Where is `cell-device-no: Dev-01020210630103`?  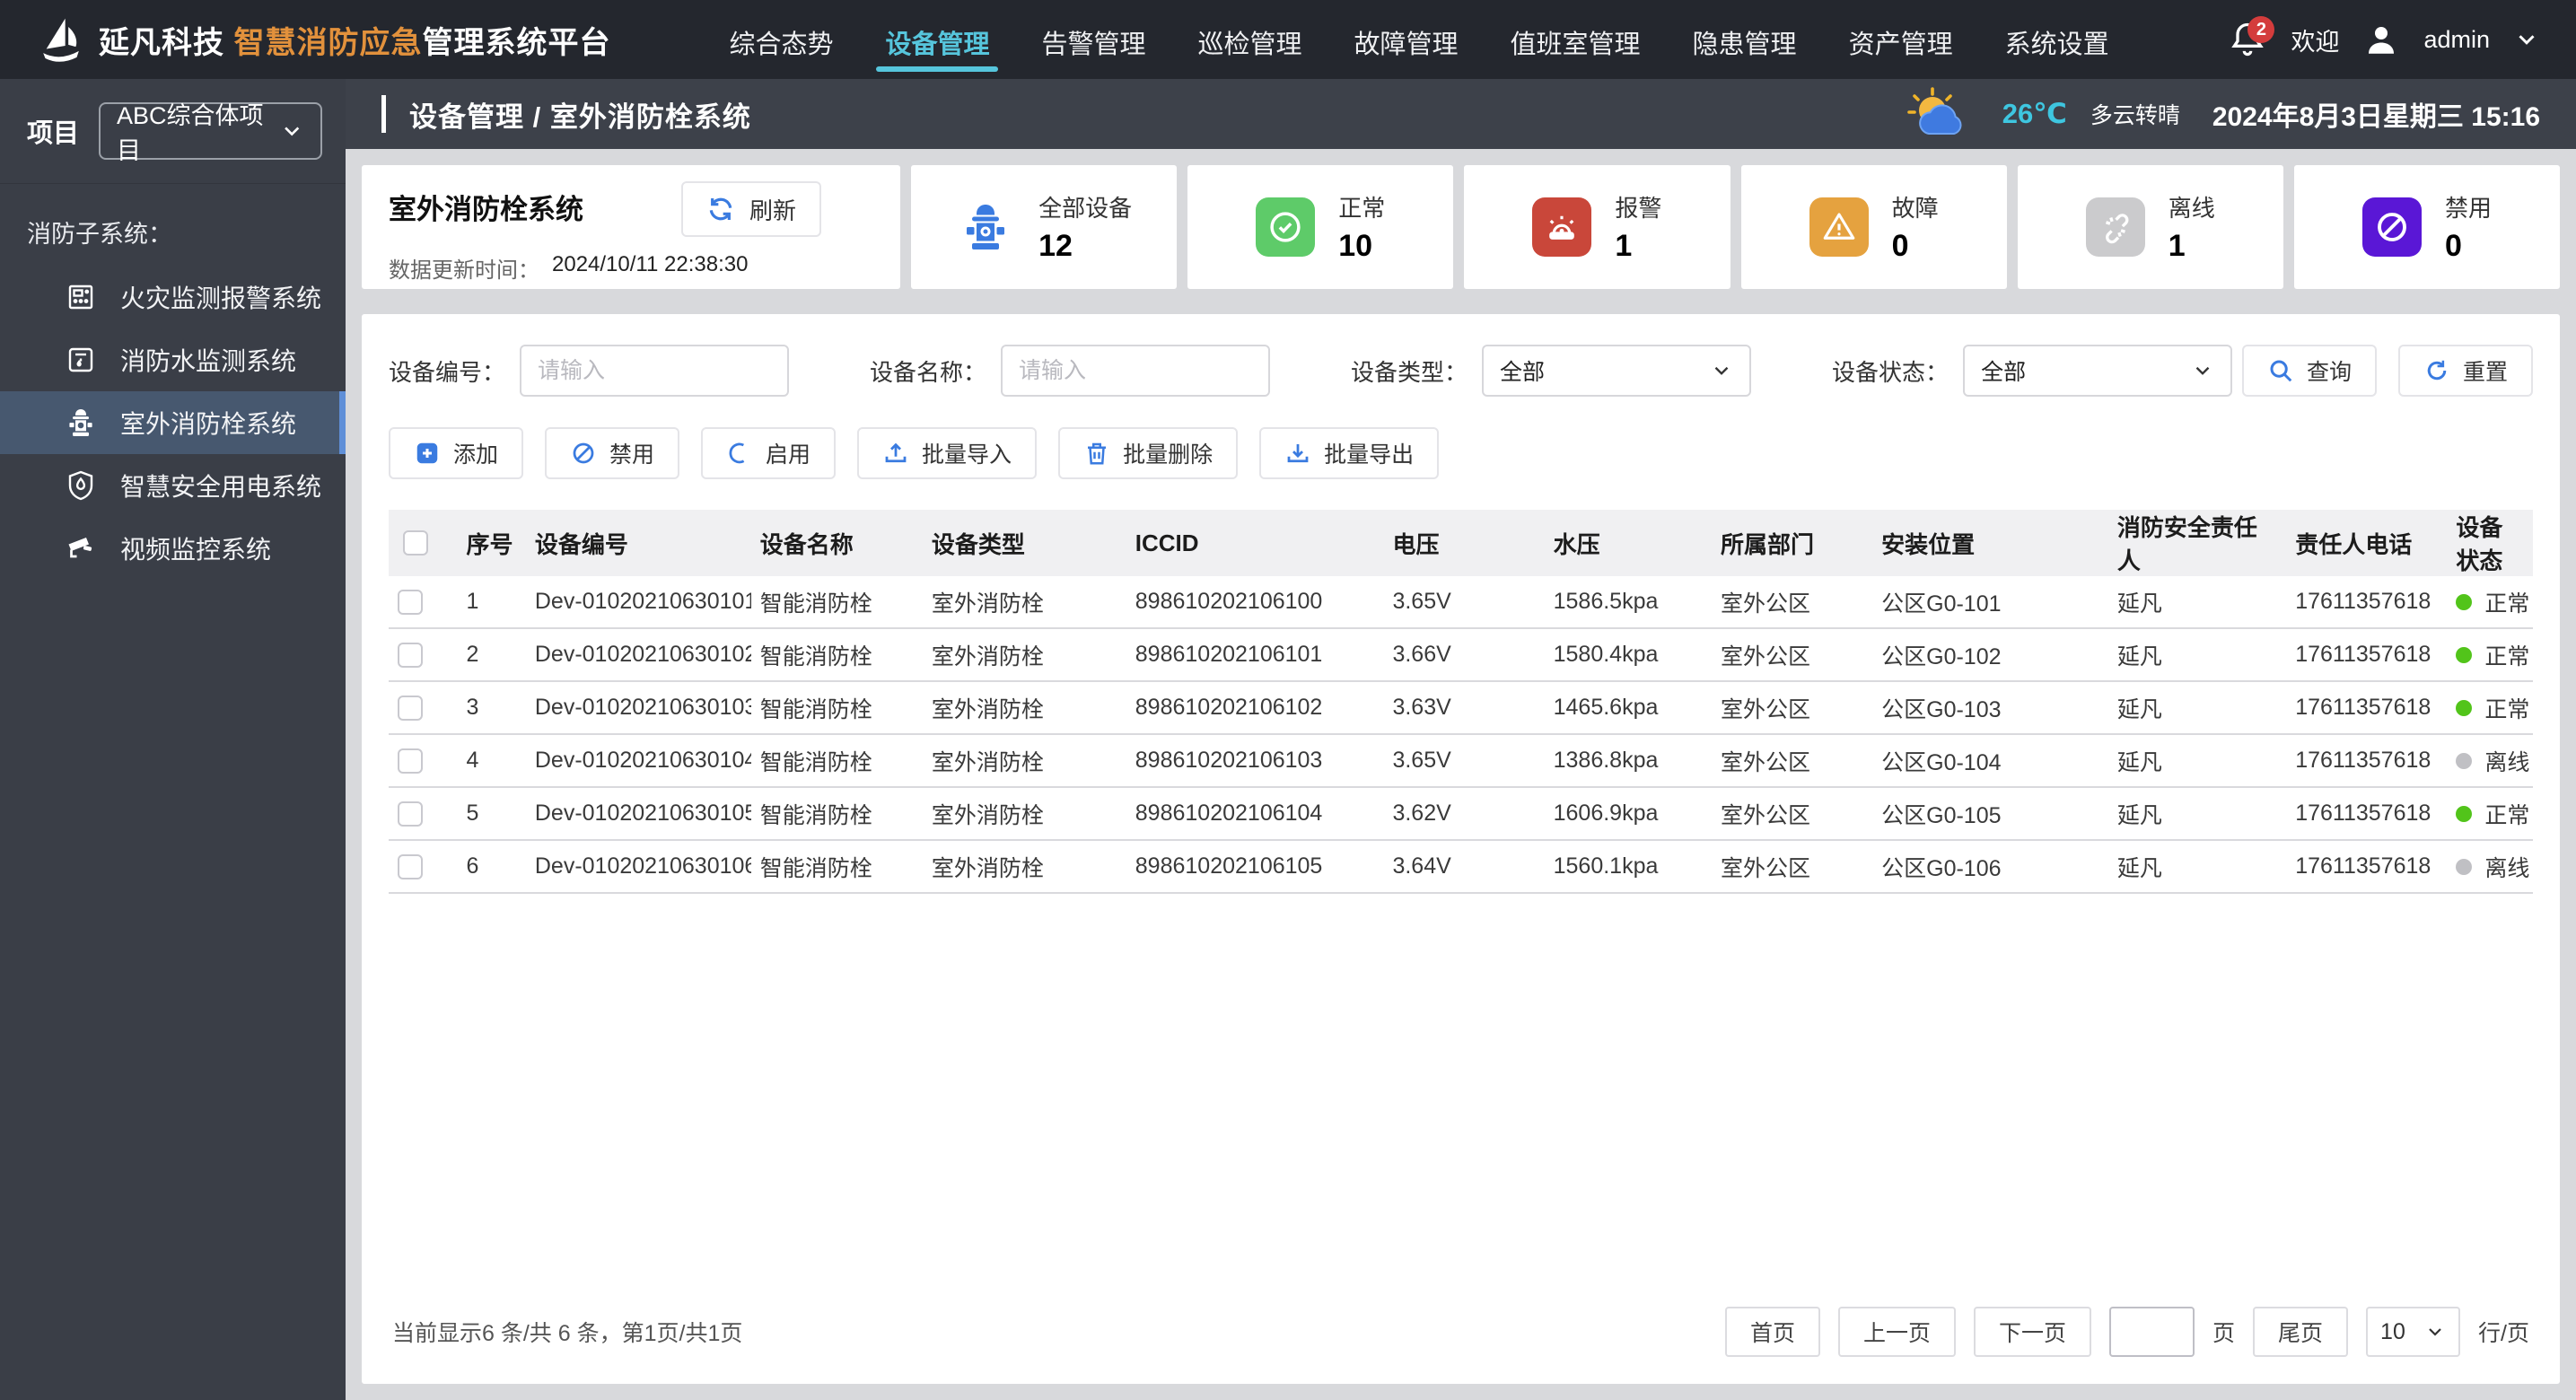 cell-device-no: Dev-01020210630103 is located at coordinates (638, 708).